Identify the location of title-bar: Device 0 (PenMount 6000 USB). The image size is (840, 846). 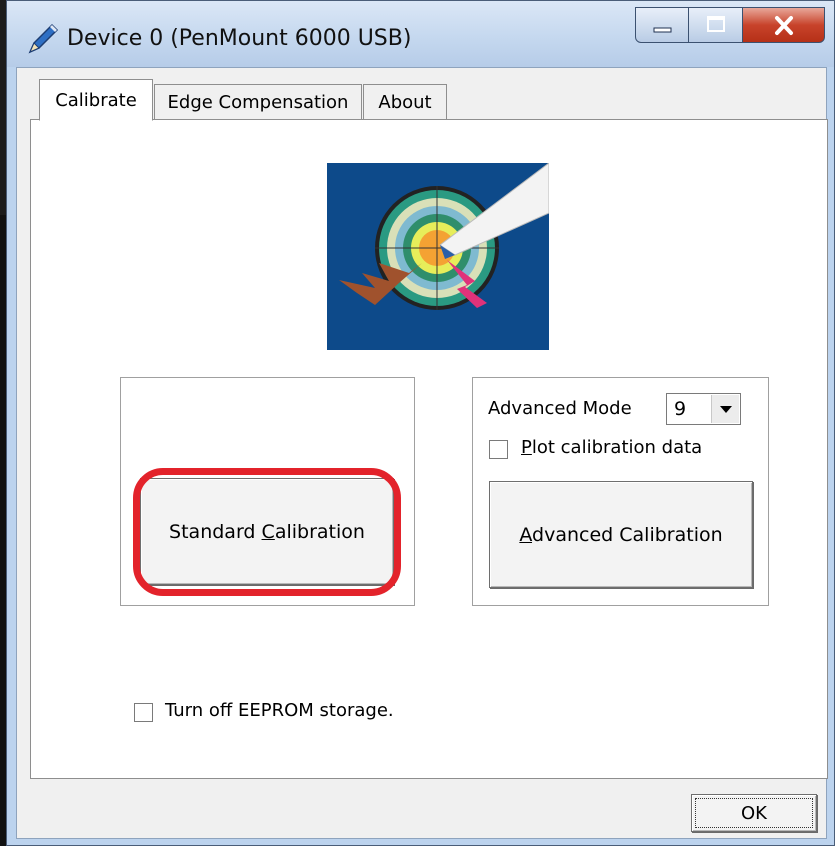
(420, 34).